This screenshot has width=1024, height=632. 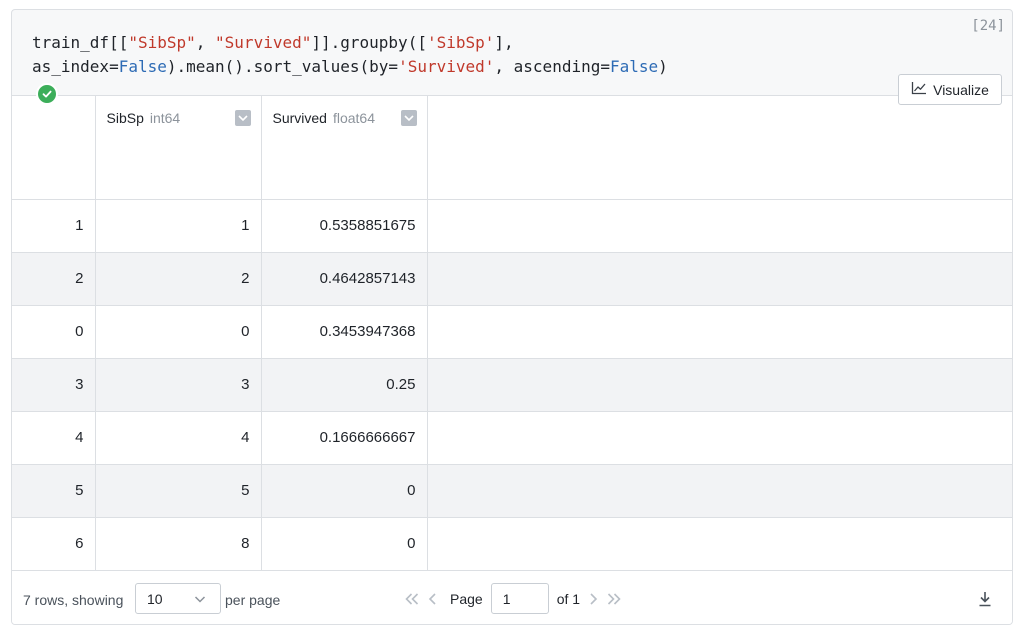 I want to click on table-row: 2 2 0.4642857143, so click(x=512, y=279).